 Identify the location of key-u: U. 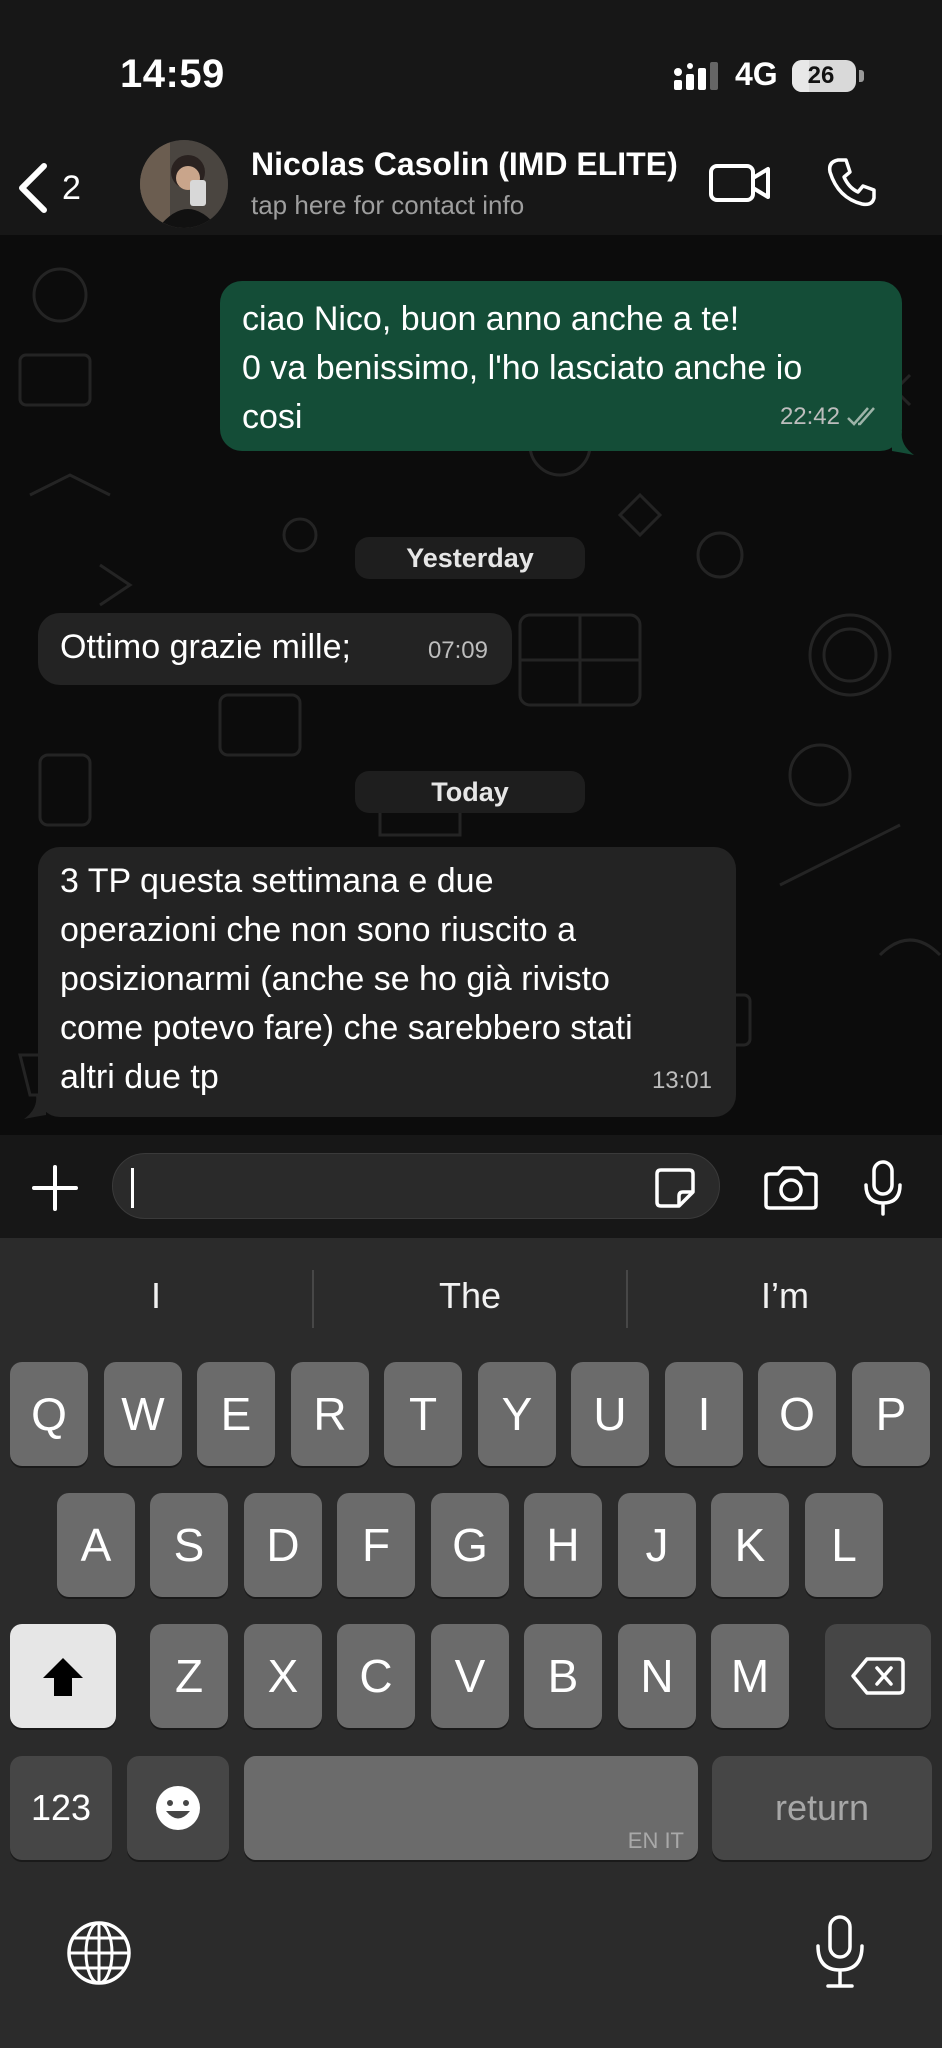
(610, 1414).